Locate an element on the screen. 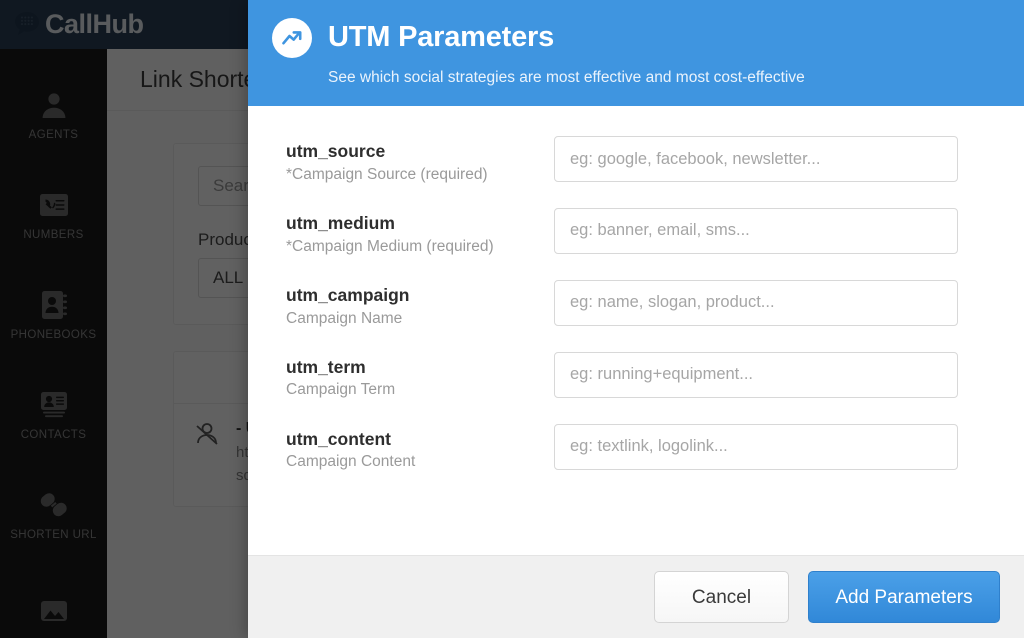  field-row-utm-source: utm_source *Campaign Source (required) is located at coordinates (622, 160).